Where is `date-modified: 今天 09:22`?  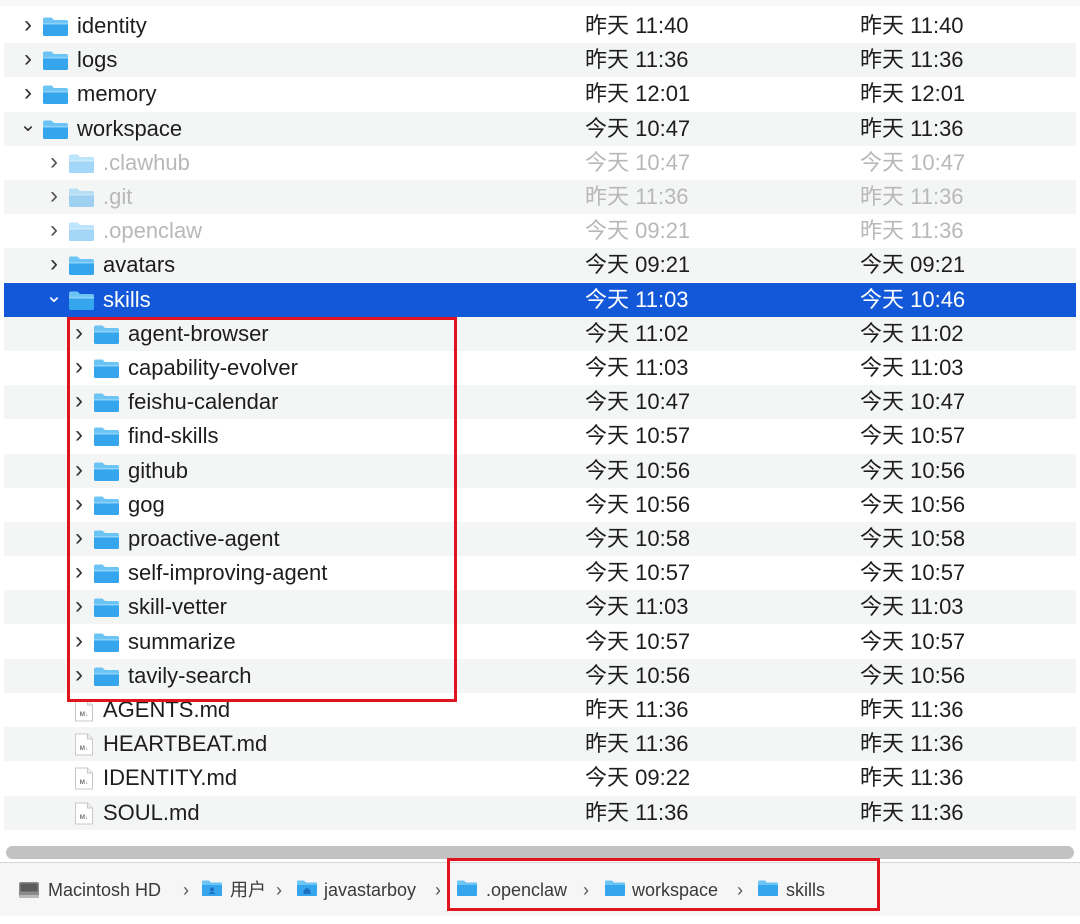
date-modified: 今天 09:22 is located at coordinates (638, 777).